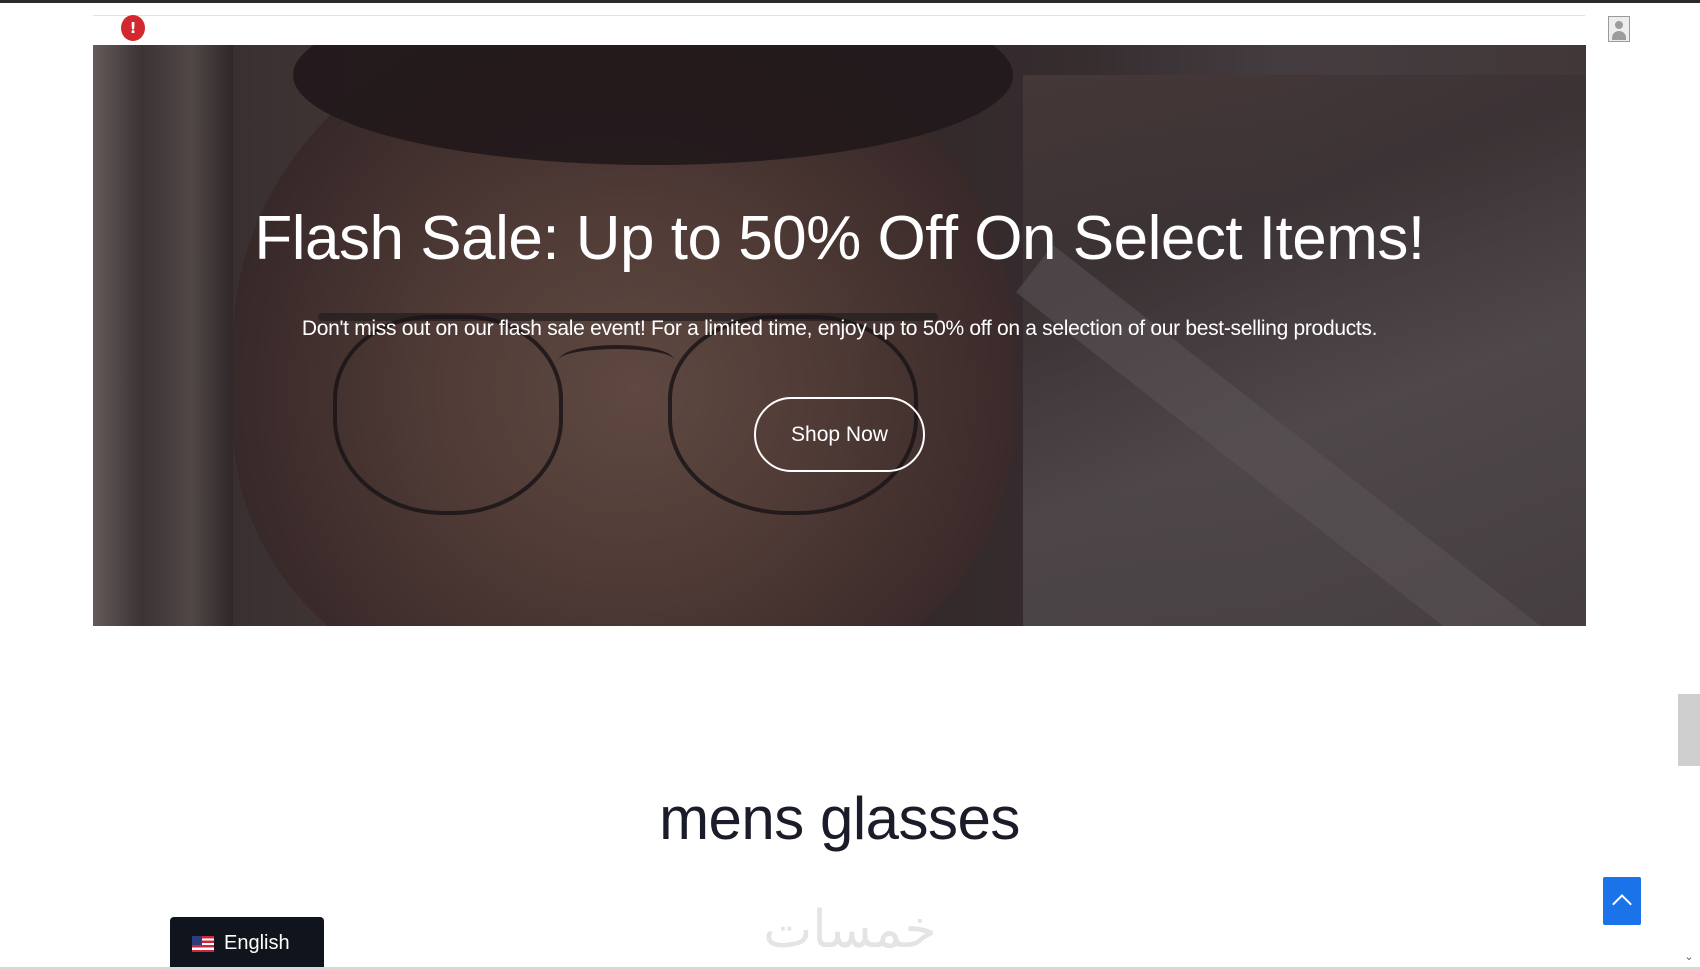 Image resolution: width=1700 pixels, height=970 pixels. I want to click on shop-now-button: Shop Now, so click(839, 434).